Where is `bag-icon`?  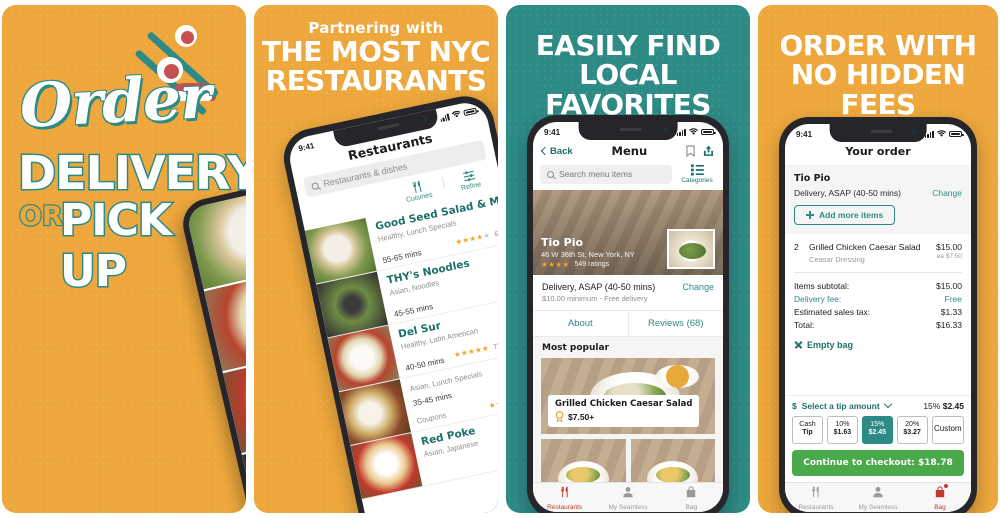
bag-icon is located at coordinates (691, 491).